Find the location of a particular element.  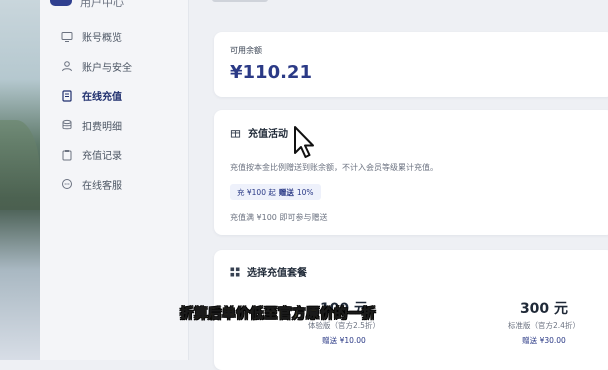

desktop-wallpaper is located at coordinates (20, 180).